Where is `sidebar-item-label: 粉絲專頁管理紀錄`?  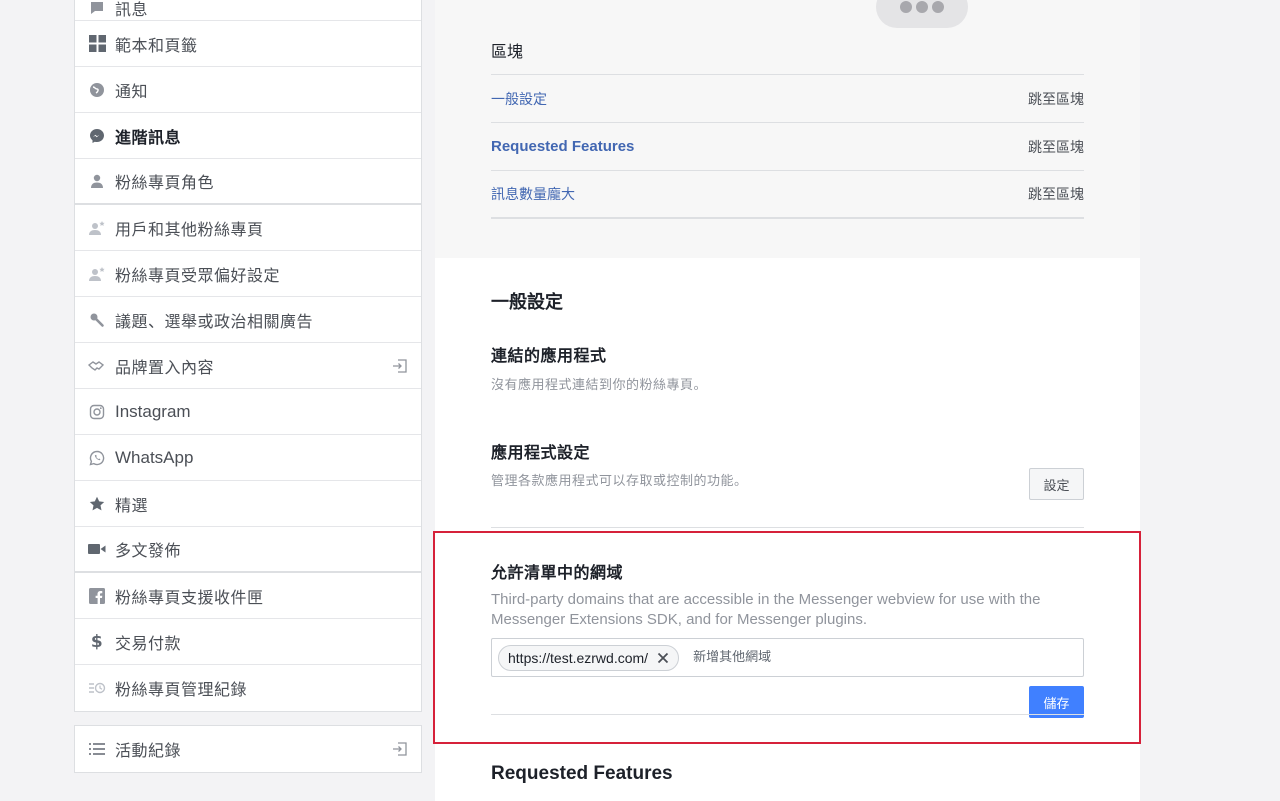
sidebar-item-label: 粉絲專頁管理紀錄 is located at coordinates (181, 689).